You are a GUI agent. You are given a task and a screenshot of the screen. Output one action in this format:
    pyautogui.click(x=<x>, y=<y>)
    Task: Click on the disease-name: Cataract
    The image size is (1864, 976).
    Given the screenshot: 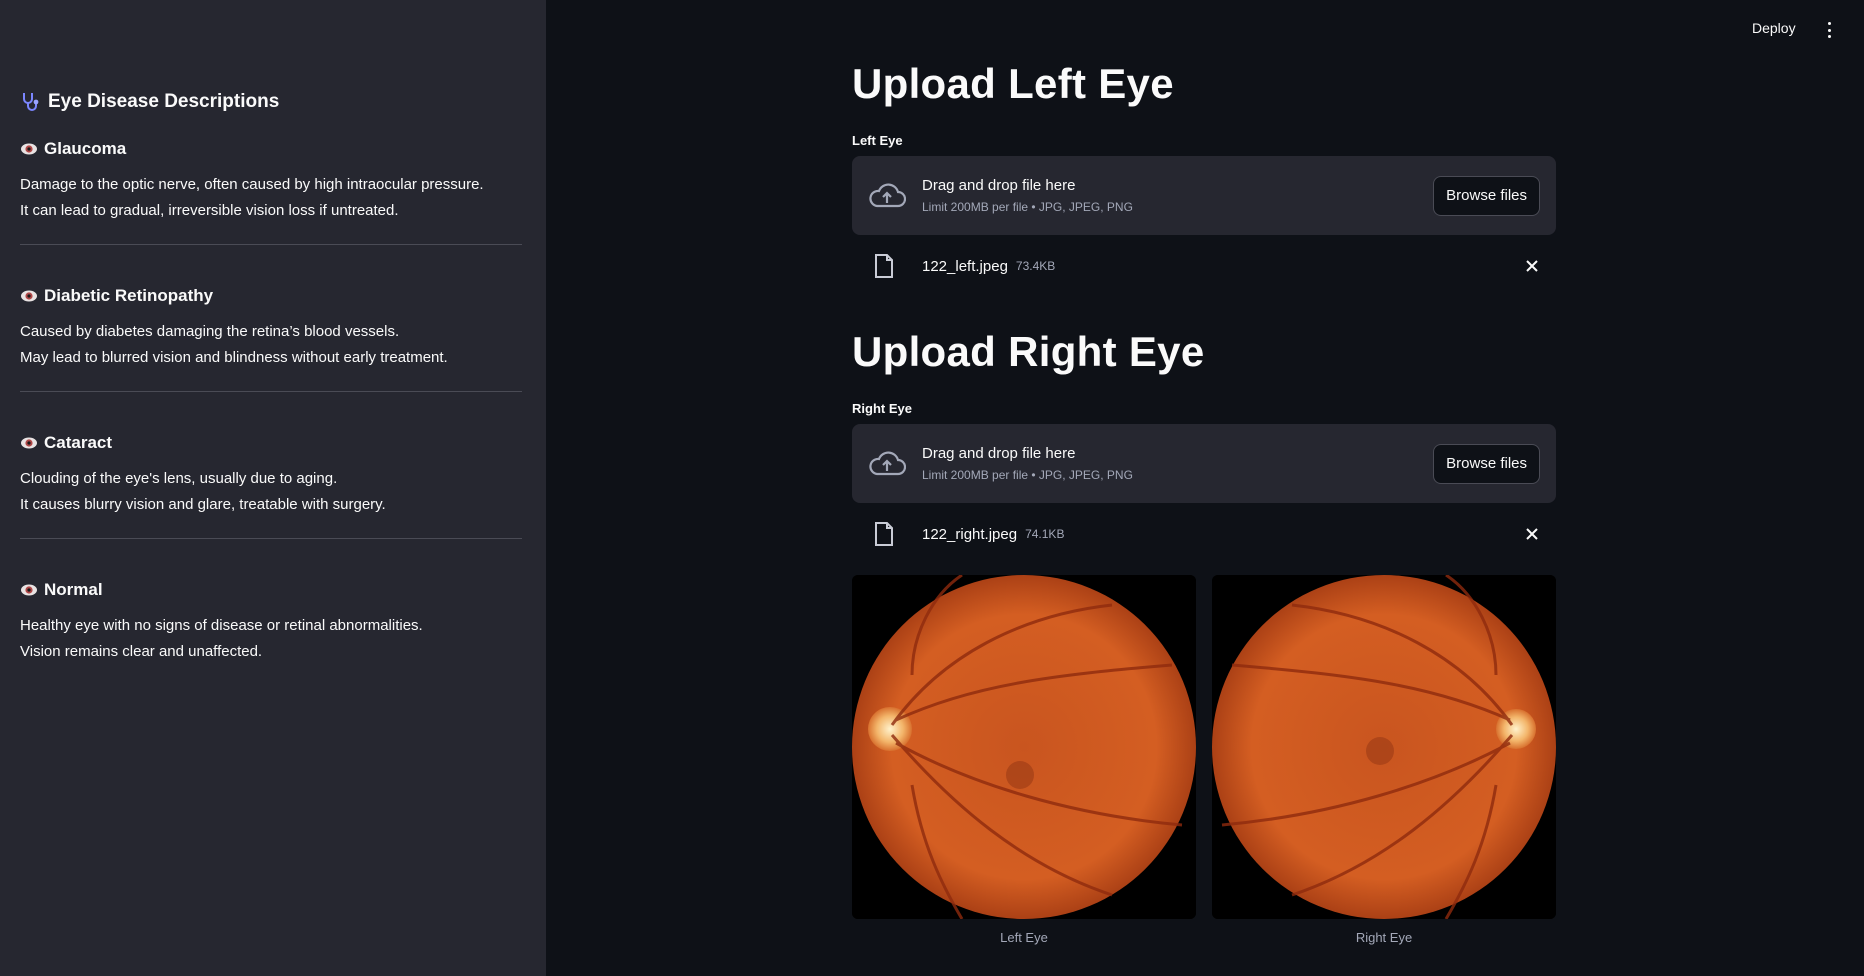 What is the action you would take?
    pyautogui.click(x=78, y=442)
    